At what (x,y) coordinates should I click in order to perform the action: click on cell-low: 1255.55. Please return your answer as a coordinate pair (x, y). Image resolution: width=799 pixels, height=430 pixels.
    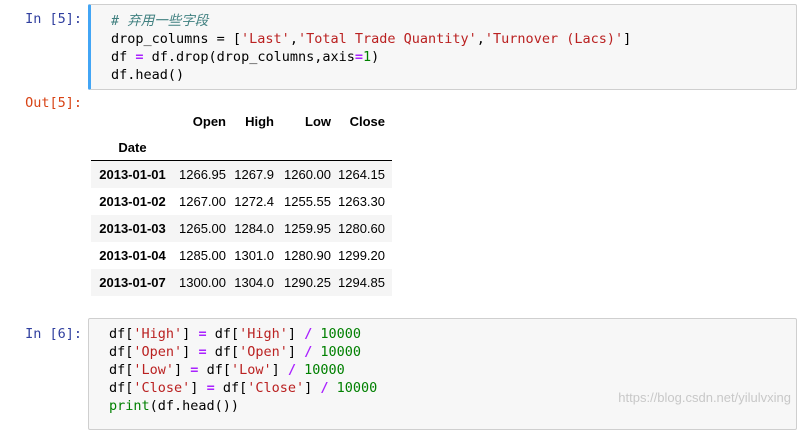
    Looking at the image, I should click on (307, 201).